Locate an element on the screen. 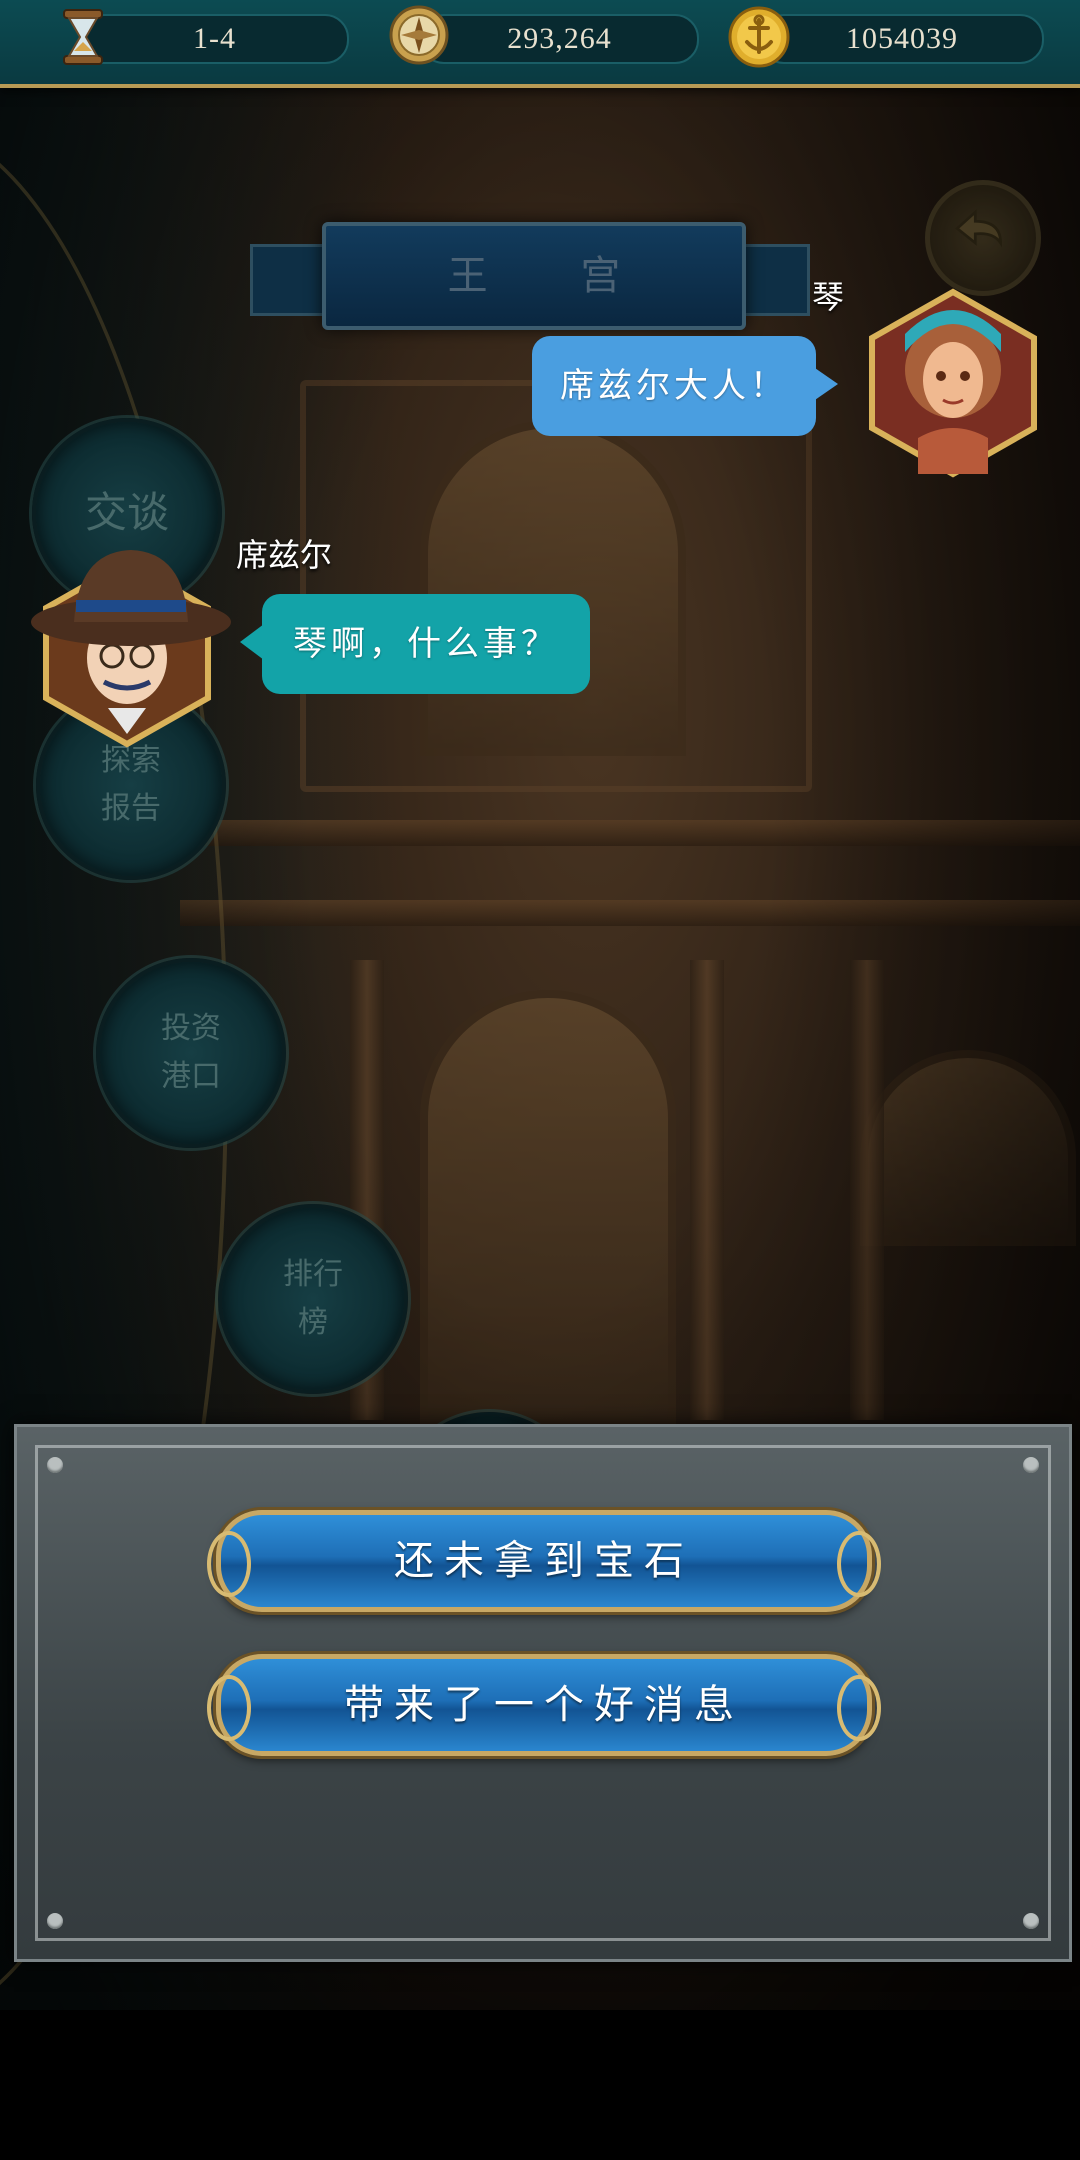  speaker-name-xizier: 席兹尔 is located at coordinates (284, 555).